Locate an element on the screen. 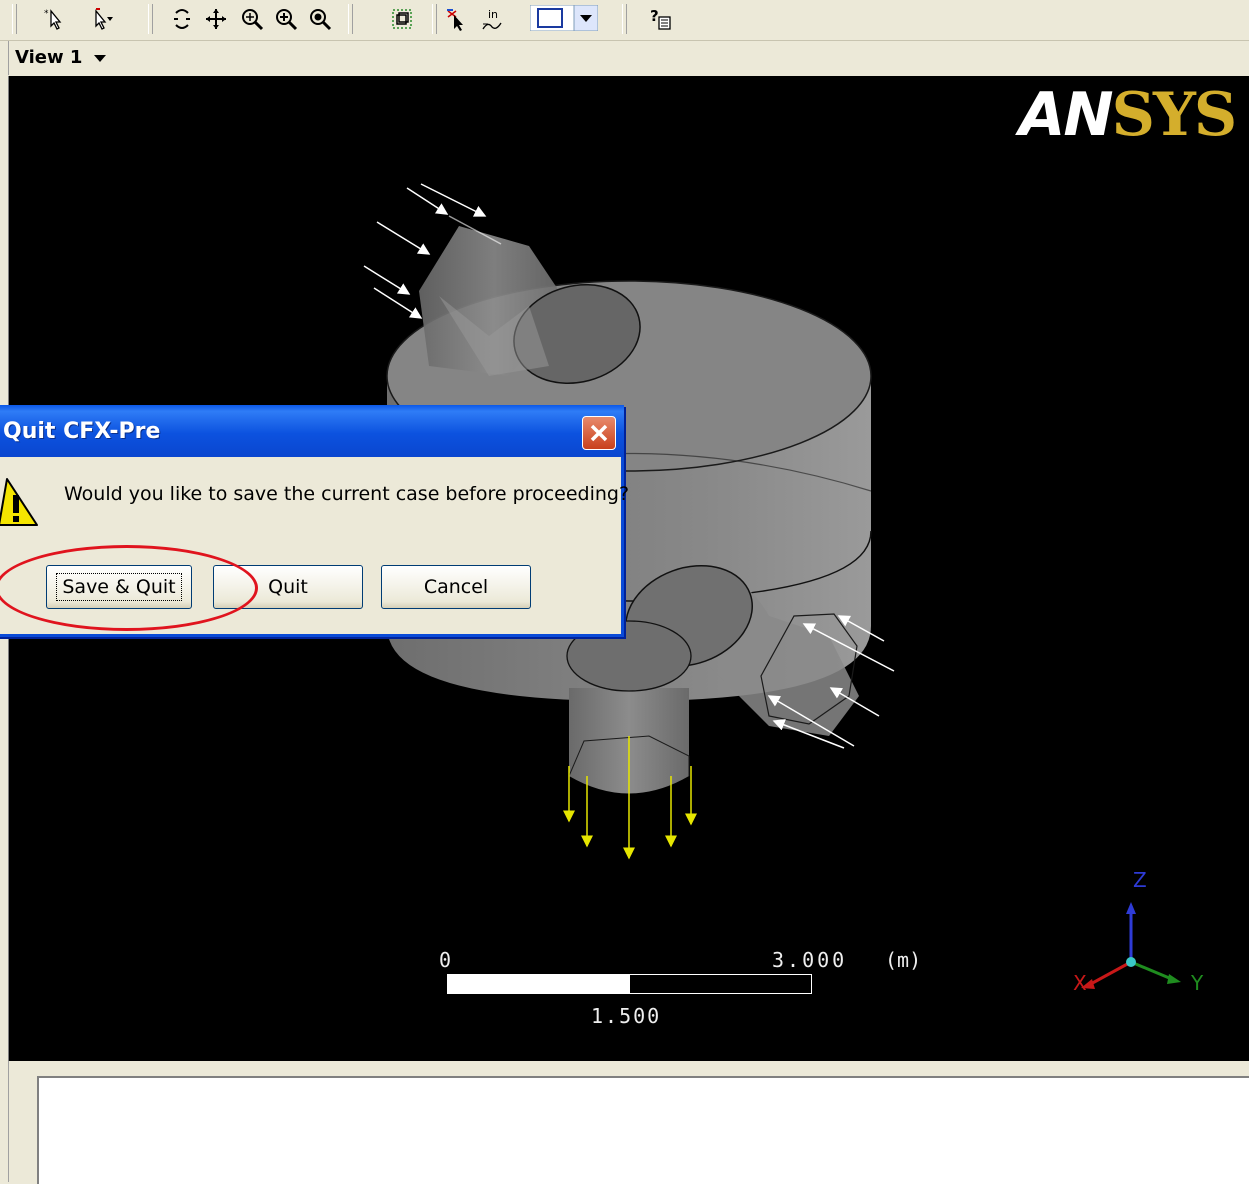 Image resolution: width=1249 pixels, height=1184 pixels. close-icon is located at coordinates (599, 433).